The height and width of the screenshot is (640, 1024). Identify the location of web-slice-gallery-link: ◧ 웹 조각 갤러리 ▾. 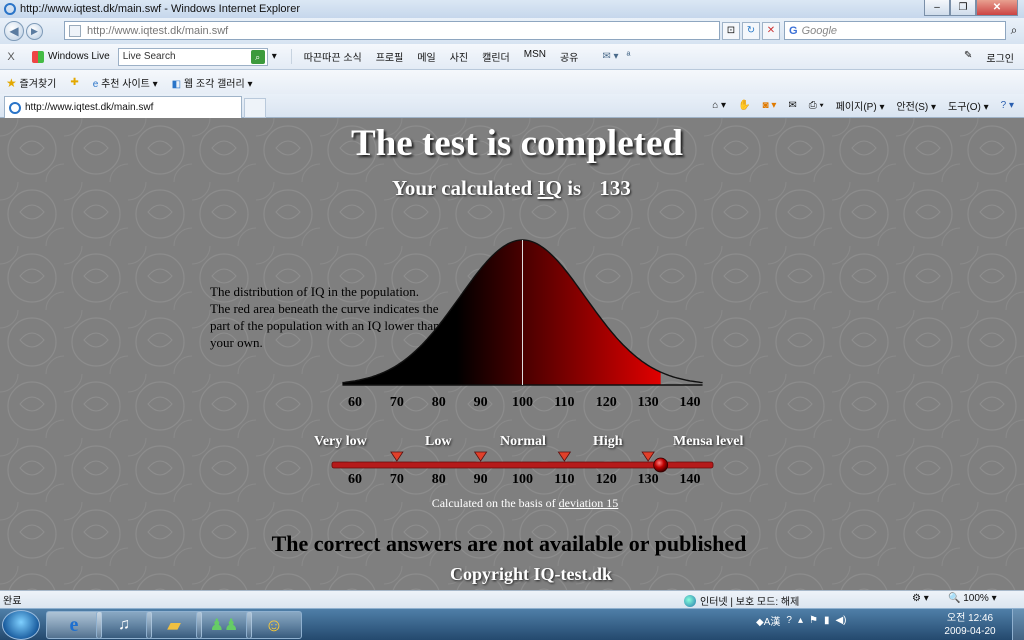
(212, 82).